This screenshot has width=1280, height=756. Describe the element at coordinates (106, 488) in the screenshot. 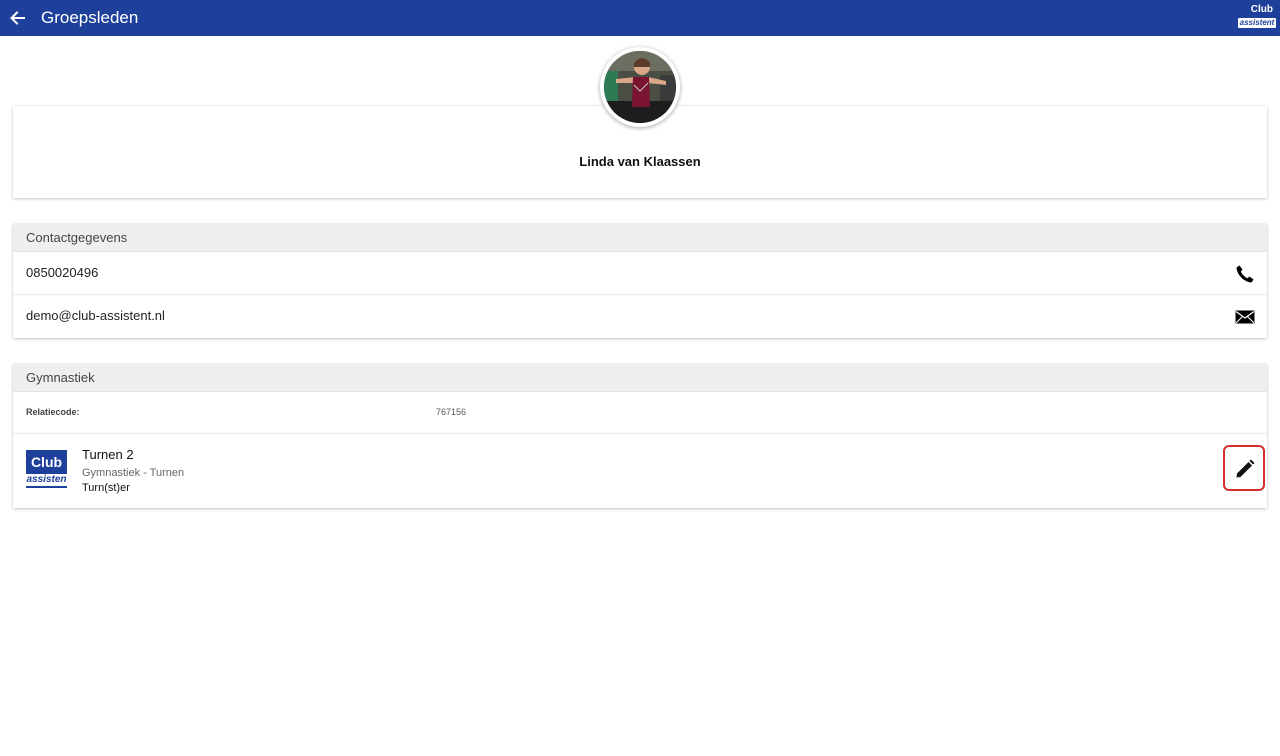

I see `group-role: Turn(st)er` at that location.